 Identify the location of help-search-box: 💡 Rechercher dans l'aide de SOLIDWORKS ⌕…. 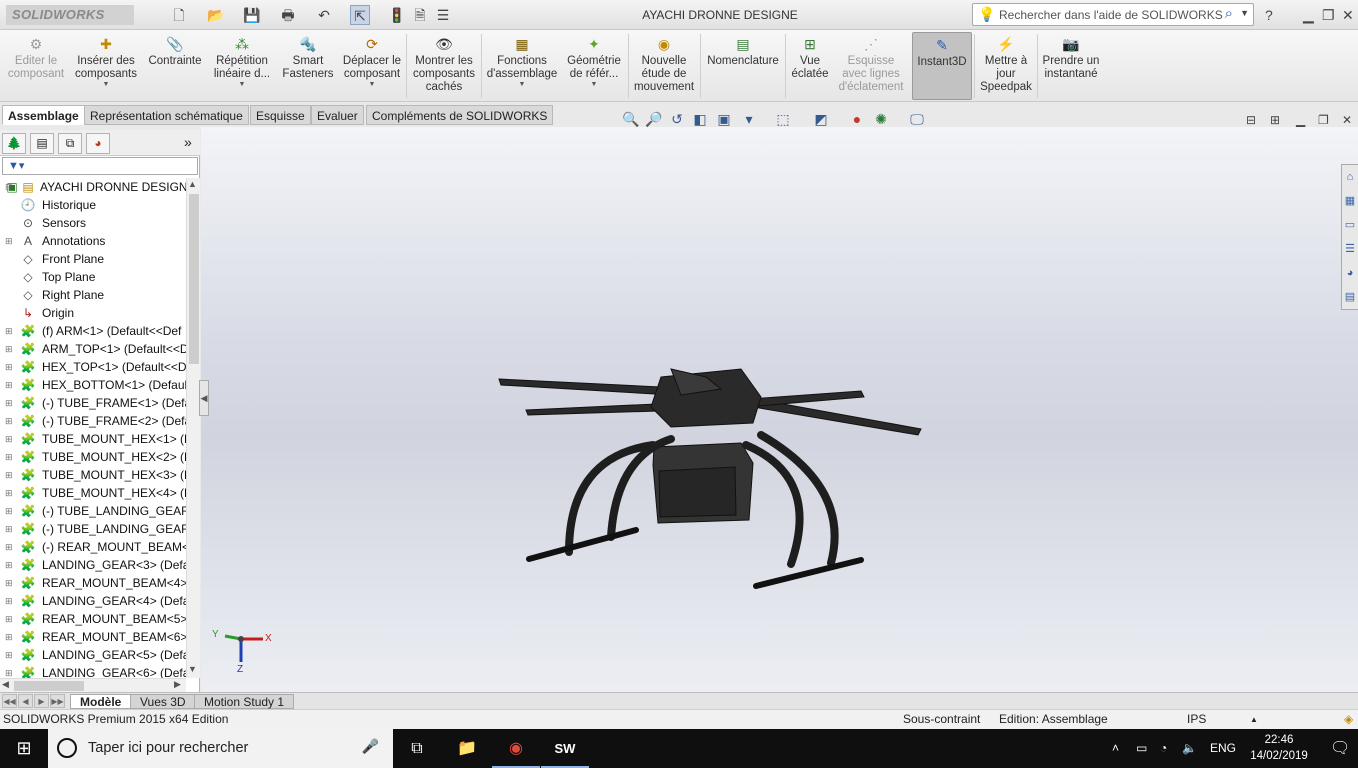
(1113, 14).